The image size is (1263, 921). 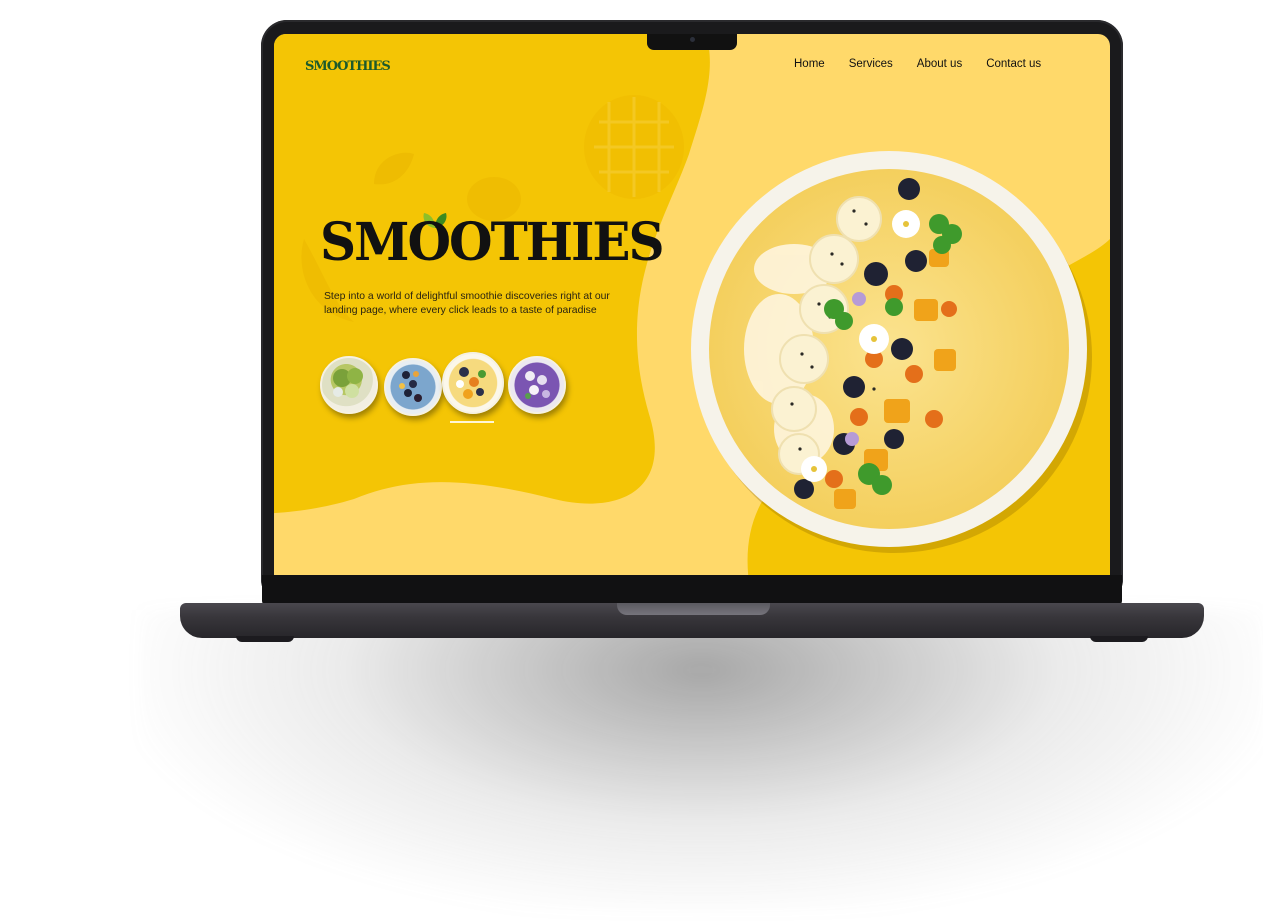 I want to click on thumbnail-berry-bowl, so click(x=537, y=385).